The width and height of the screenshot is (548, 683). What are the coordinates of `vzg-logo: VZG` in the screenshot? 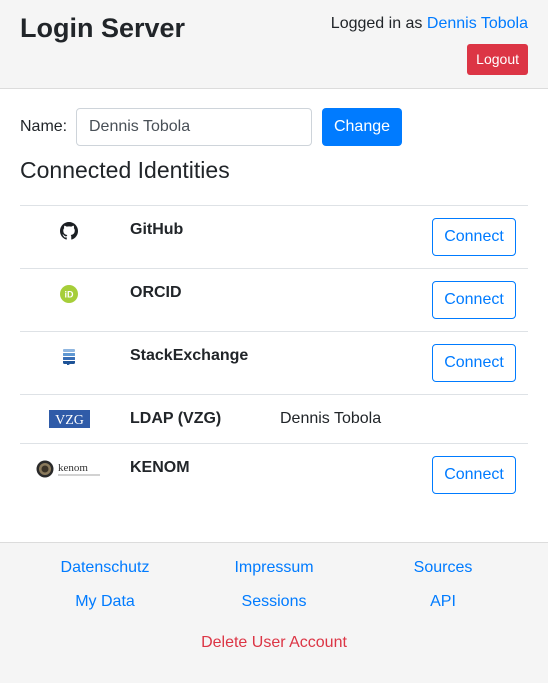 It's located at (69, 419).